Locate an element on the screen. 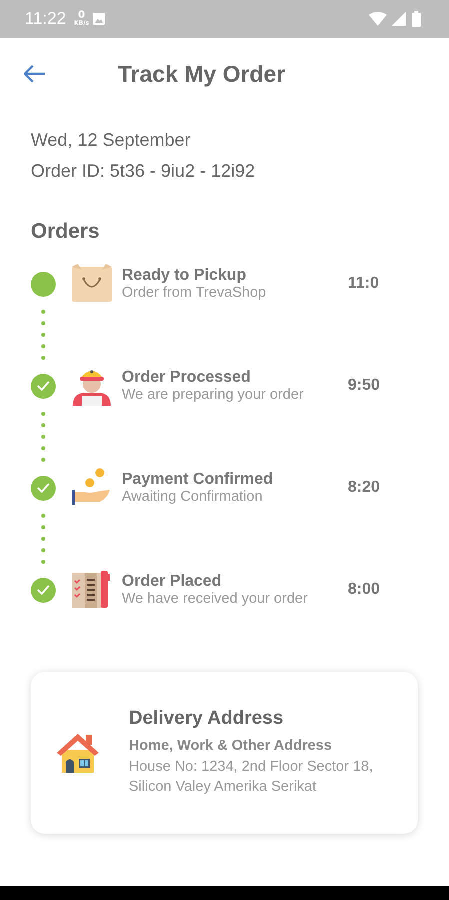  shopping-bag-icon is located at coordinates (92, 284).